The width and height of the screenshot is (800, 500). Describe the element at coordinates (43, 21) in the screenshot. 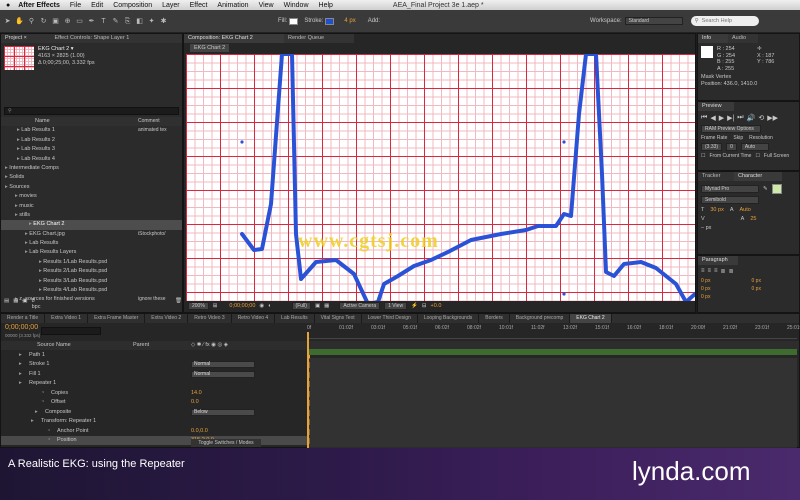

I see `rotate-tool-icon: ↻` at that location.